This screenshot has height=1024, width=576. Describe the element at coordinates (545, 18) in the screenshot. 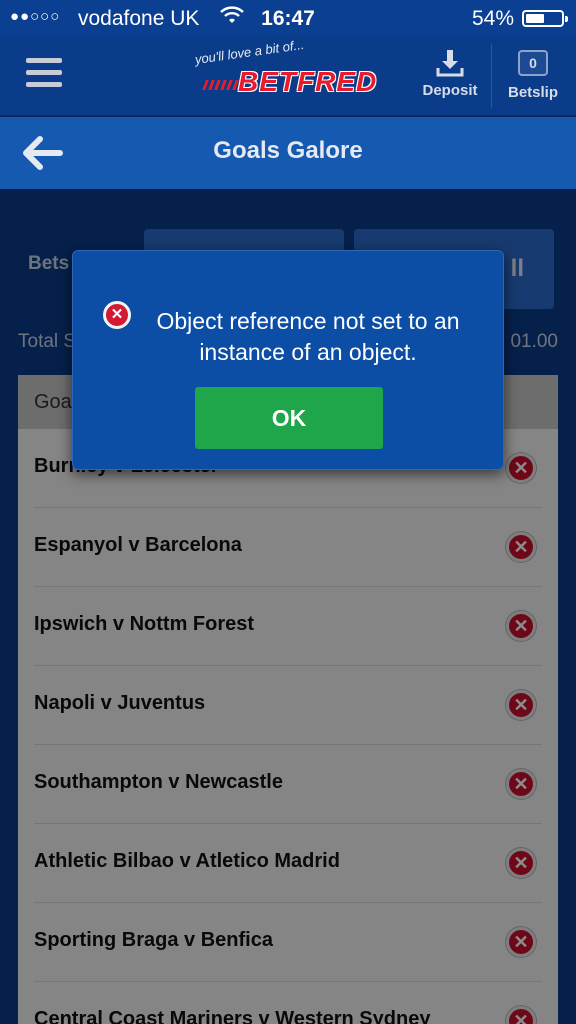

I see `battery-icon` at that location.